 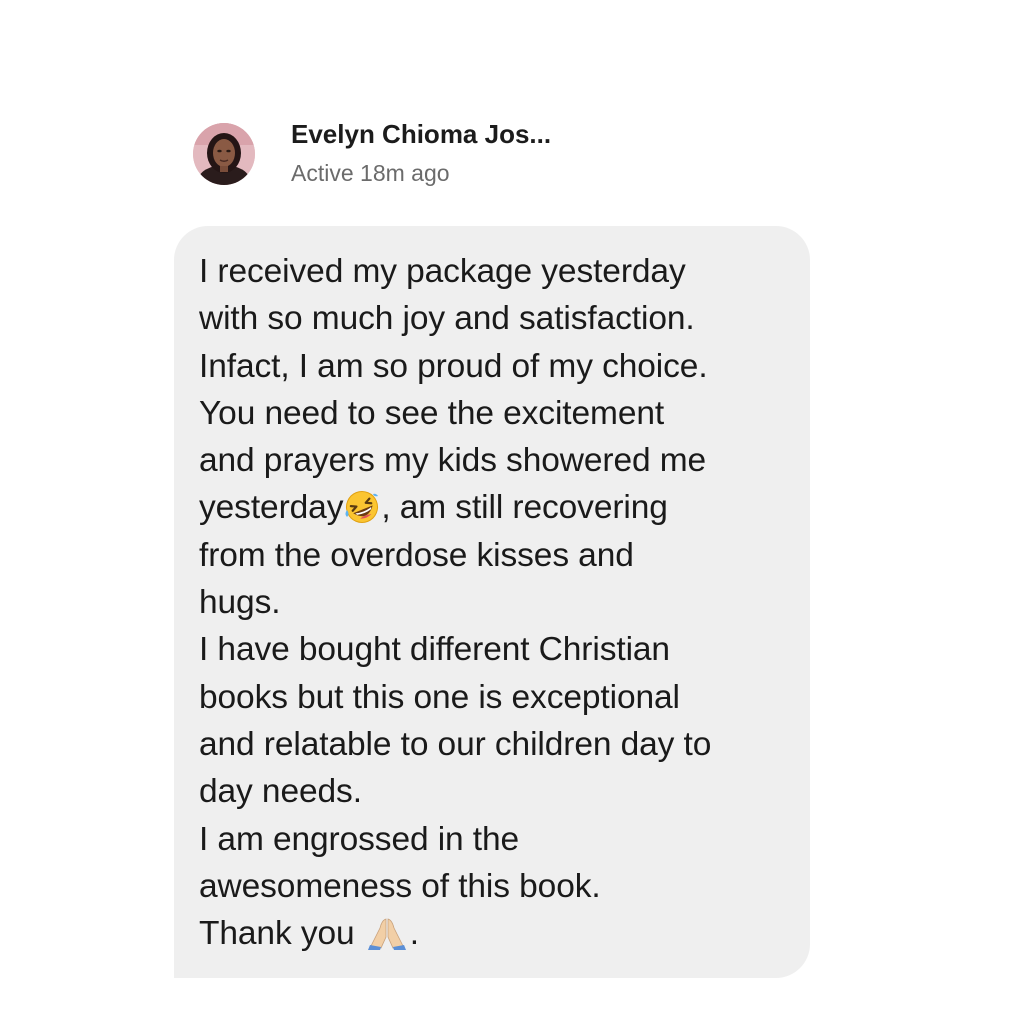 I want to click on active-status: Active 18m ago, so click(x=370, y=173).